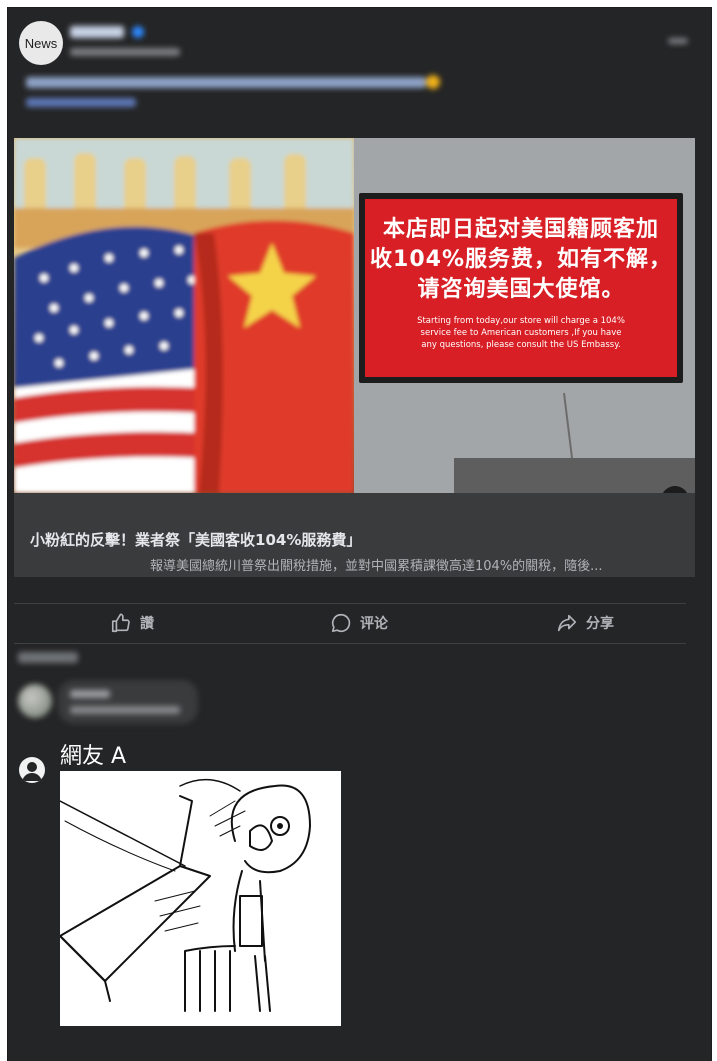 This screenshot has width=717, height=1061. Describe the element at coordinates (341, 623) in the screenshot. I see `comment-icon` at that location.